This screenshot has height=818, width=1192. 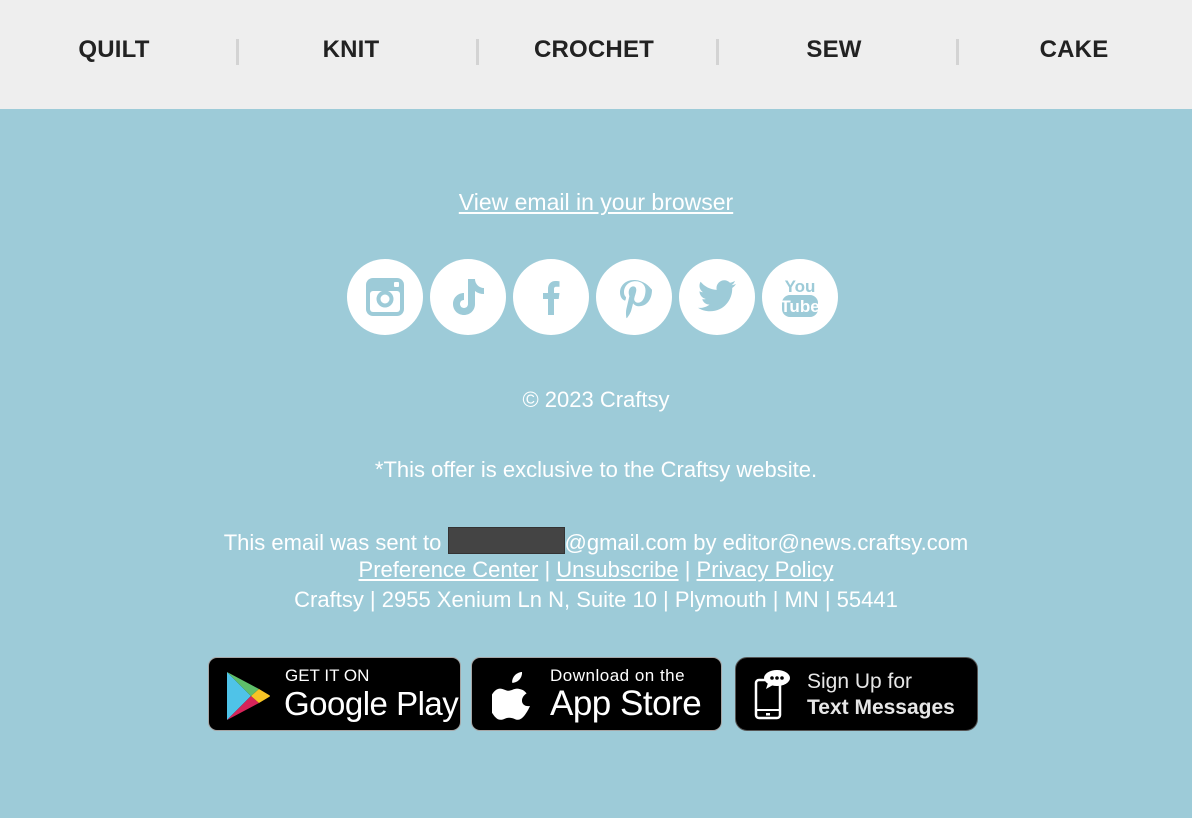 I want to click on unsubscribe-link: Unsubscribe, so click(x=617, y=569).